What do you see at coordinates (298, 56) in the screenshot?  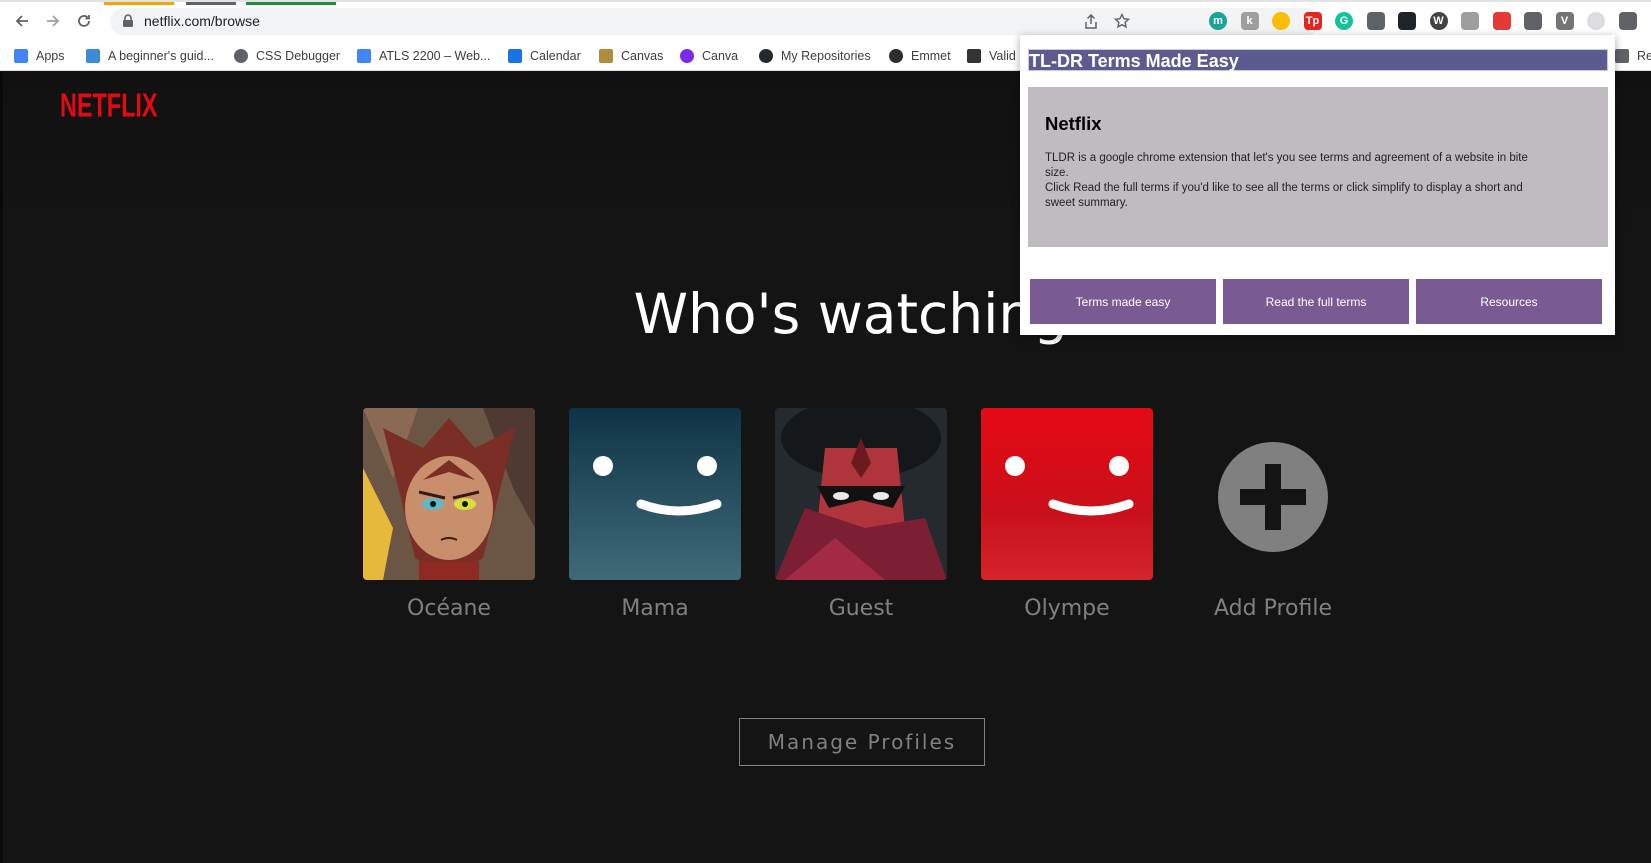 I see `bookmark-label: CSS Debugger` at bounding box center [298, 56].